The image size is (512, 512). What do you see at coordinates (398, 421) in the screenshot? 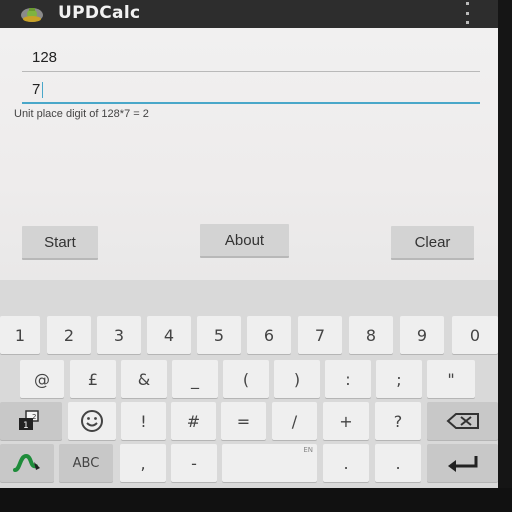
I see `key-question: ?` at bounding box center [398, 421].